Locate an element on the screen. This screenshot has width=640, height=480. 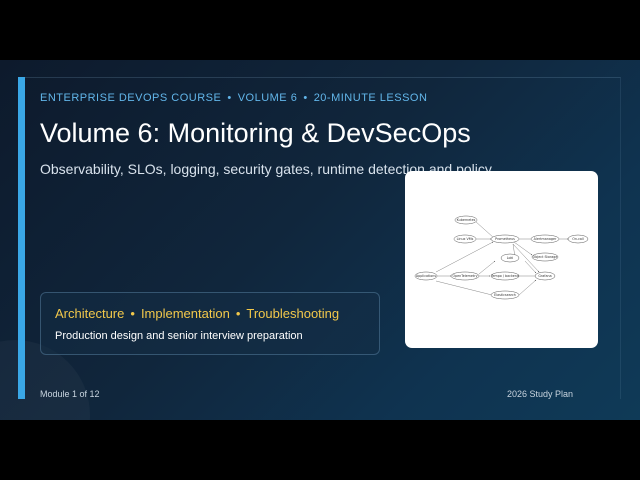
kicker-duration: 20-MINUTE LESSON is located at coordinates (370, 98).